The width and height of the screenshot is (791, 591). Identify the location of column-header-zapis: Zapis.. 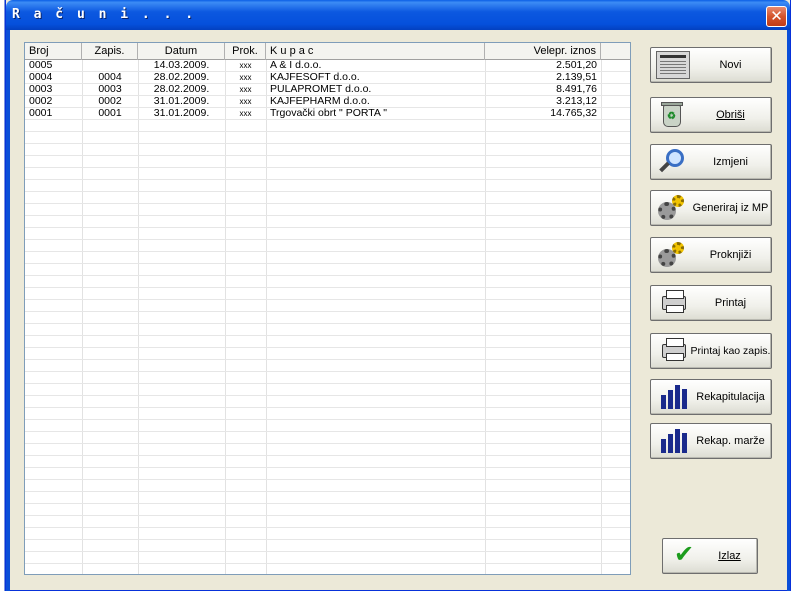
(110, 51).